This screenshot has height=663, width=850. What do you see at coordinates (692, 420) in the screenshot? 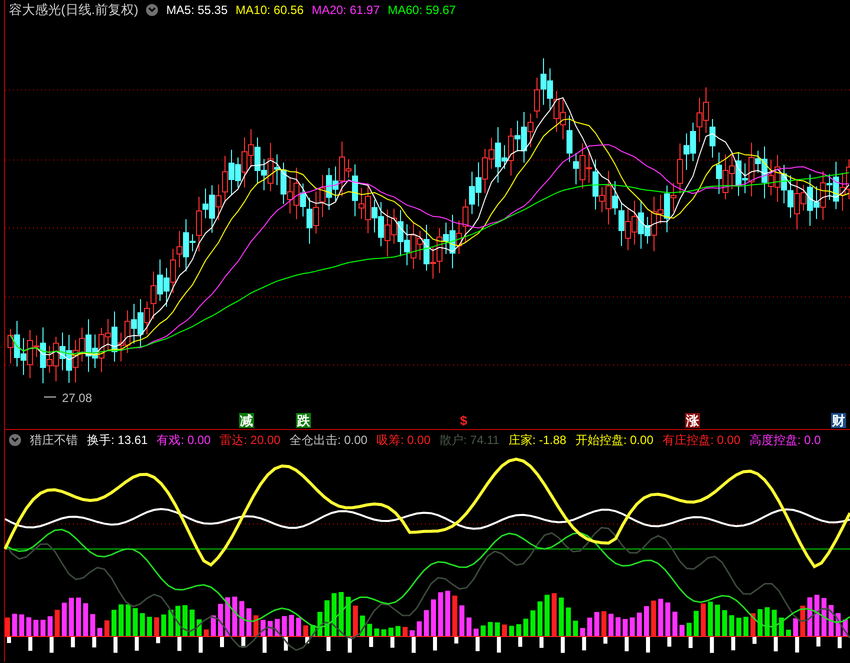
I see `signal-marker: 涨` at bounding box center [692, 420].